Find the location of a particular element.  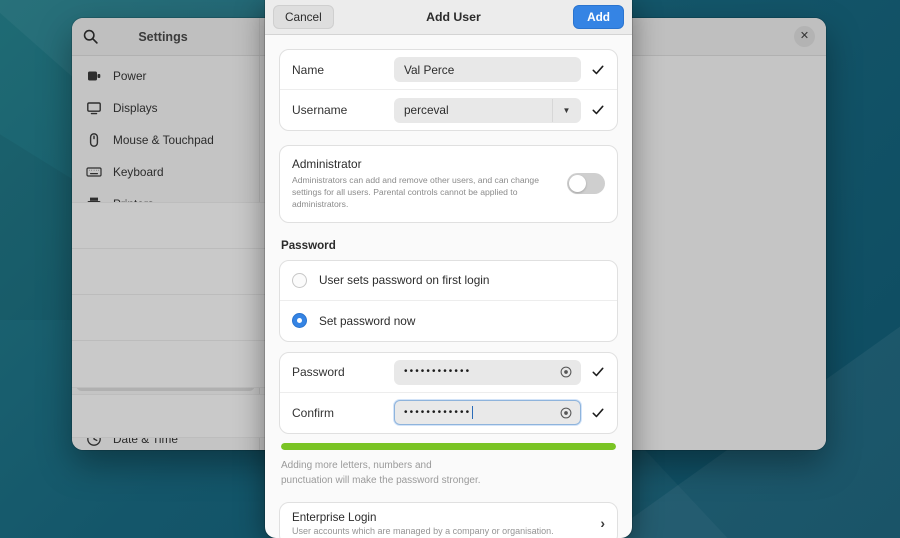

sidebar-item-label: Mouse & Touchpad is located at coordinates (163, 140).